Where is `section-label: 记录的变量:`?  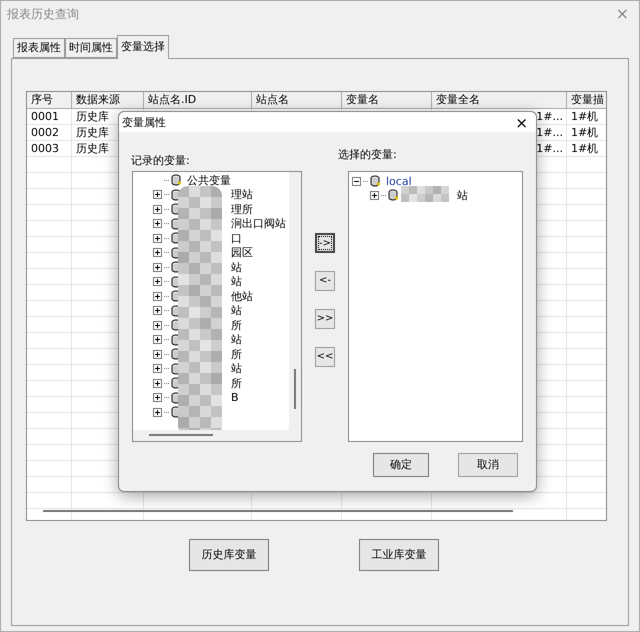 section-label: 记录的变量: is located at coordinates (160, 161).